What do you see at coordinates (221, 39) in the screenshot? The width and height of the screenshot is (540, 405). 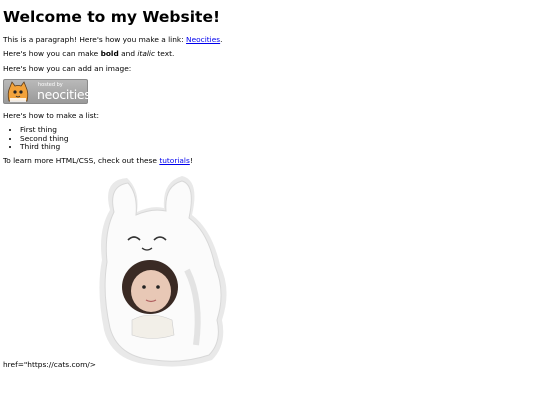 I see `link-end-text: .` at bounding box center [221, 39].